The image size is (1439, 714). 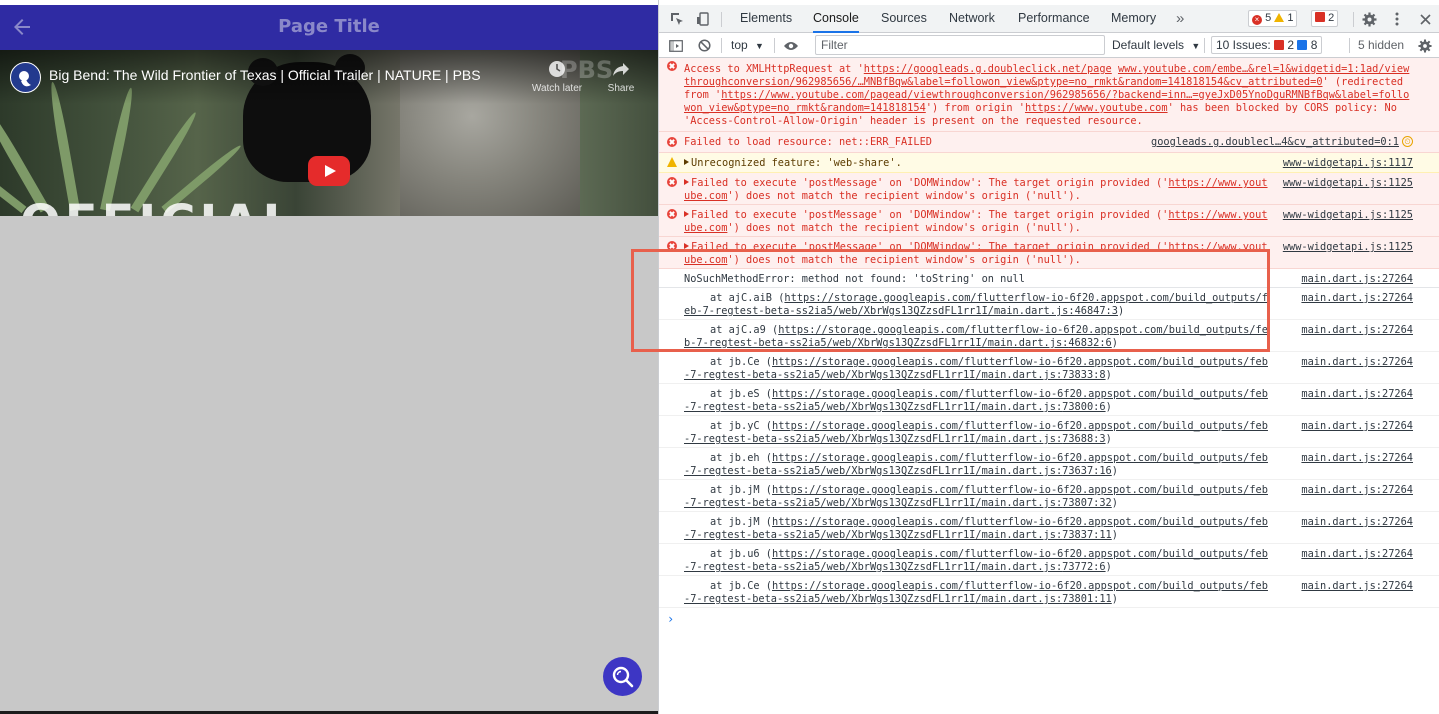 What do you see at coordinates (1397, 19) in the screenshot?
I see `kebab-menu-icon` at bounding box center [1397, 19].